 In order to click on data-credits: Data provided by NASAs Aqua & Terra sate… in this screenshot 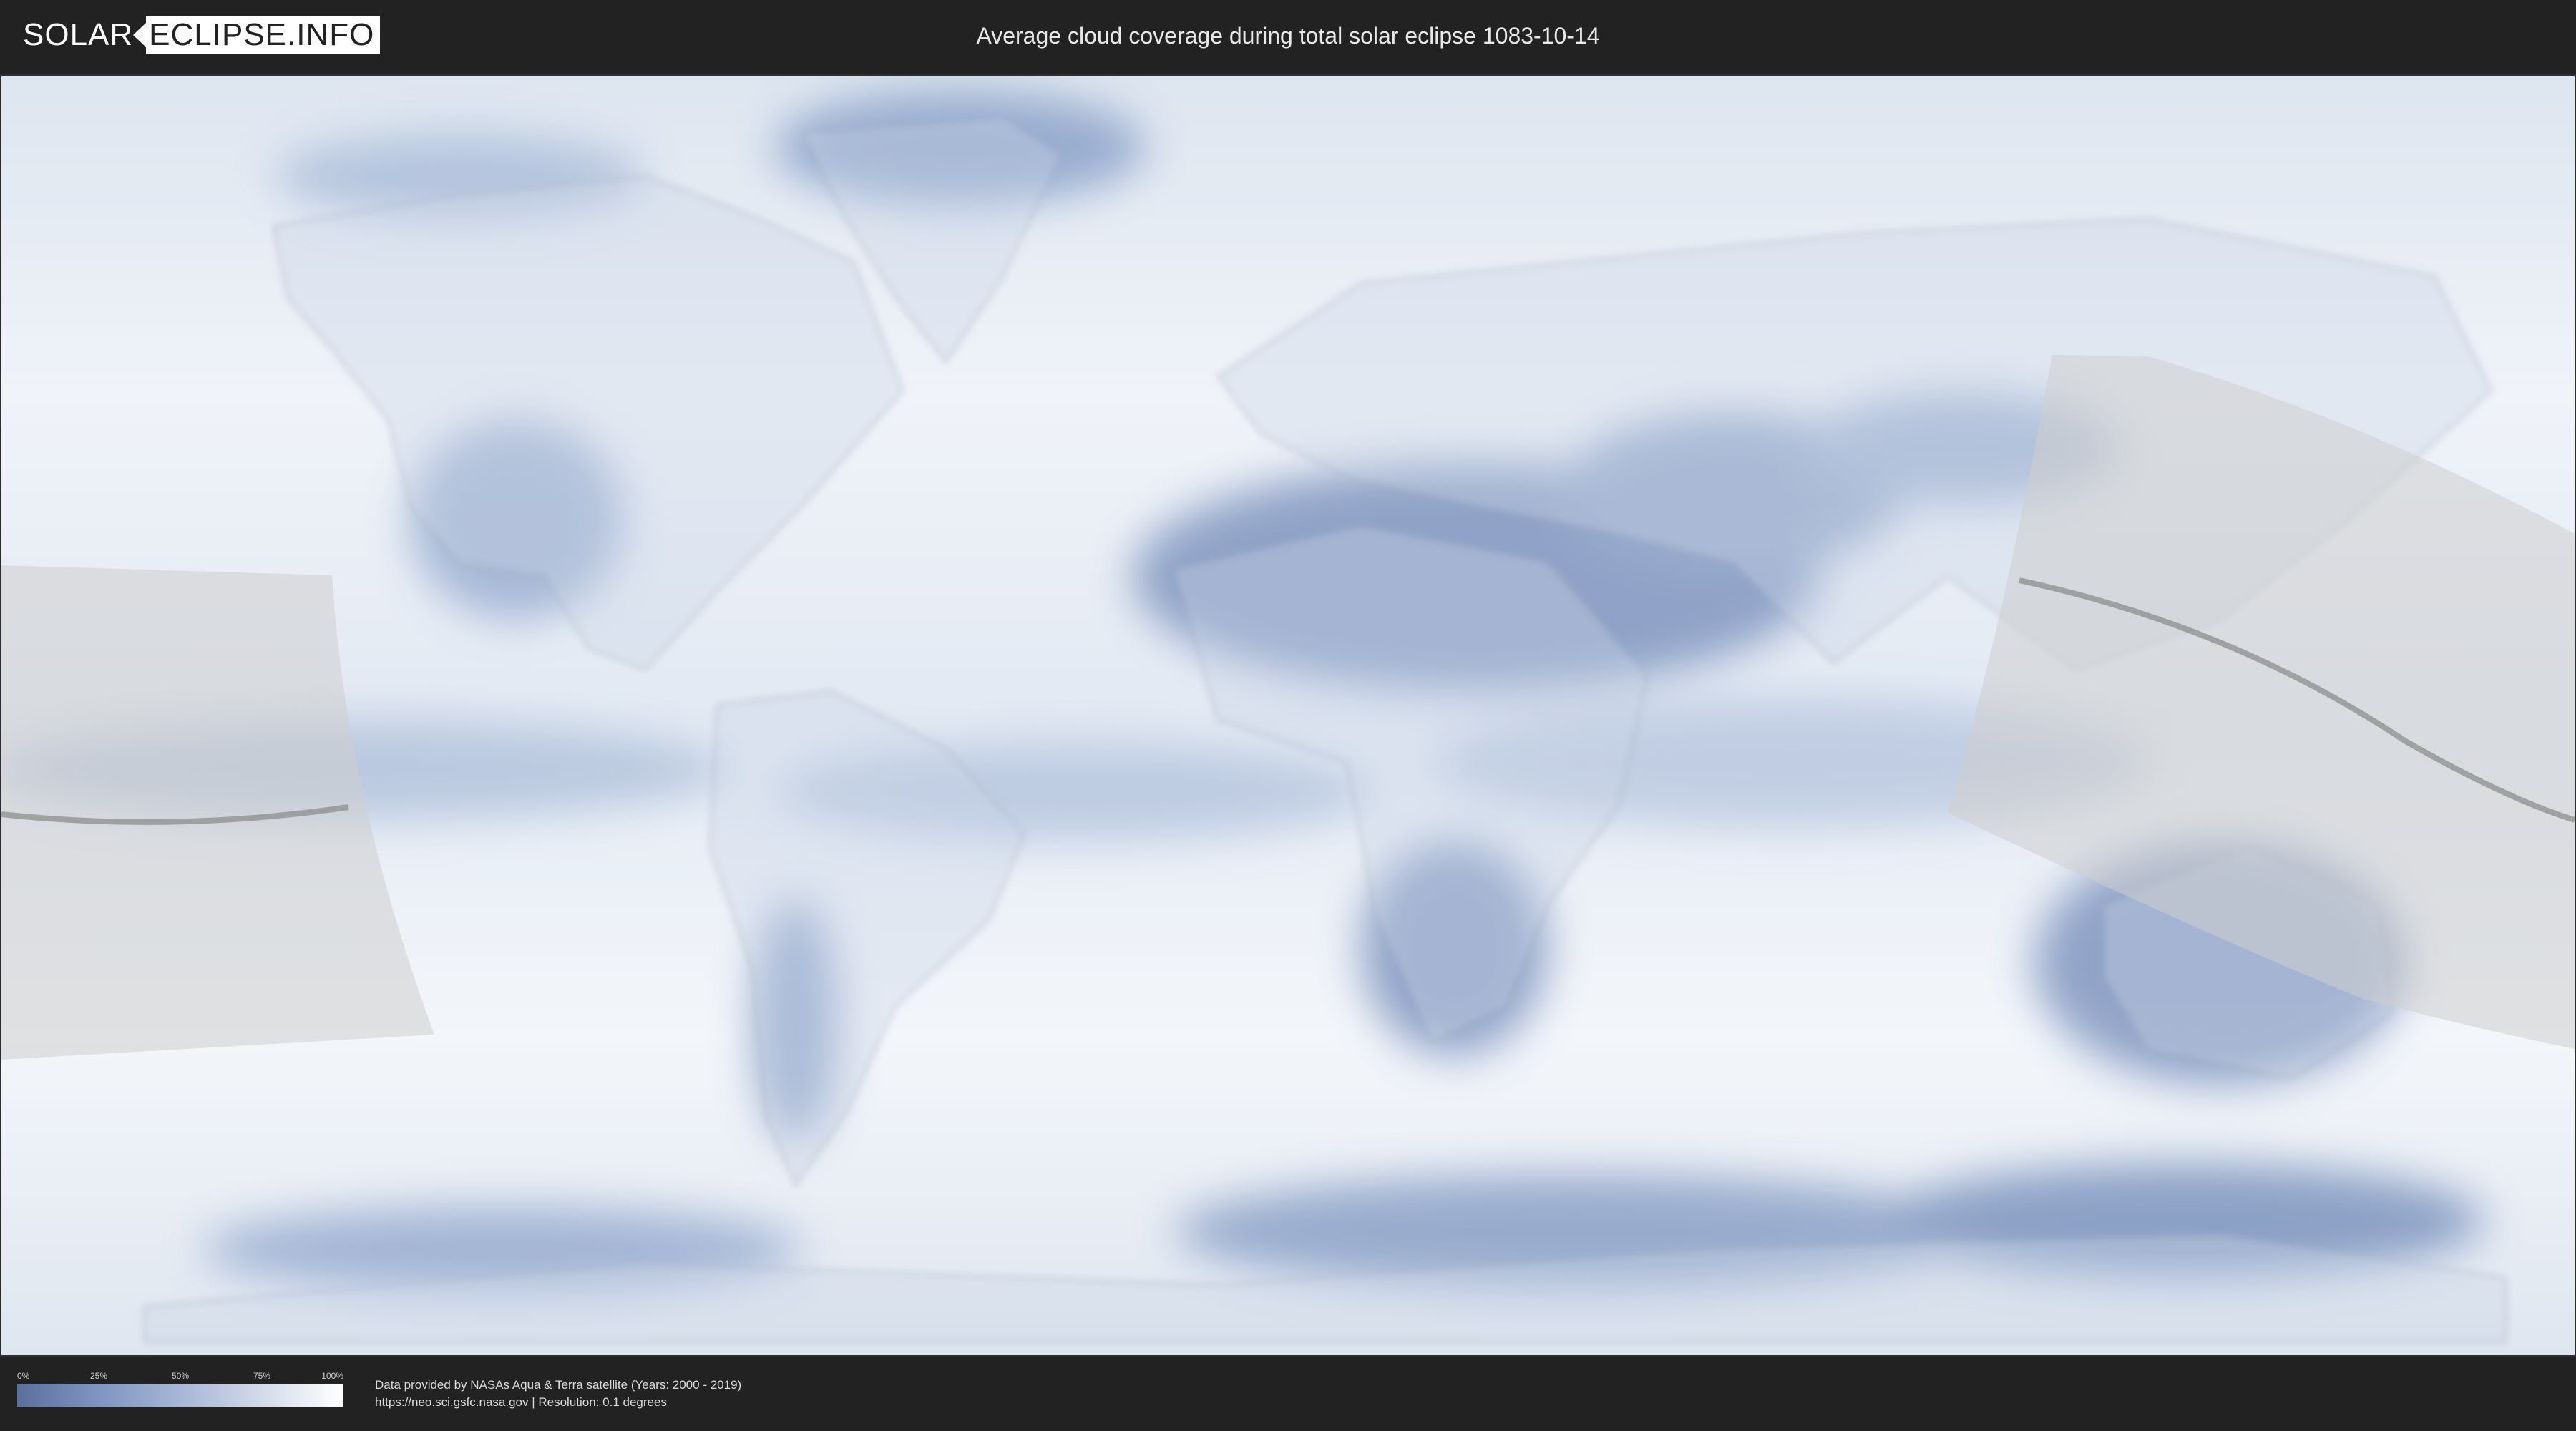, I will do `click(558, 1394)`.